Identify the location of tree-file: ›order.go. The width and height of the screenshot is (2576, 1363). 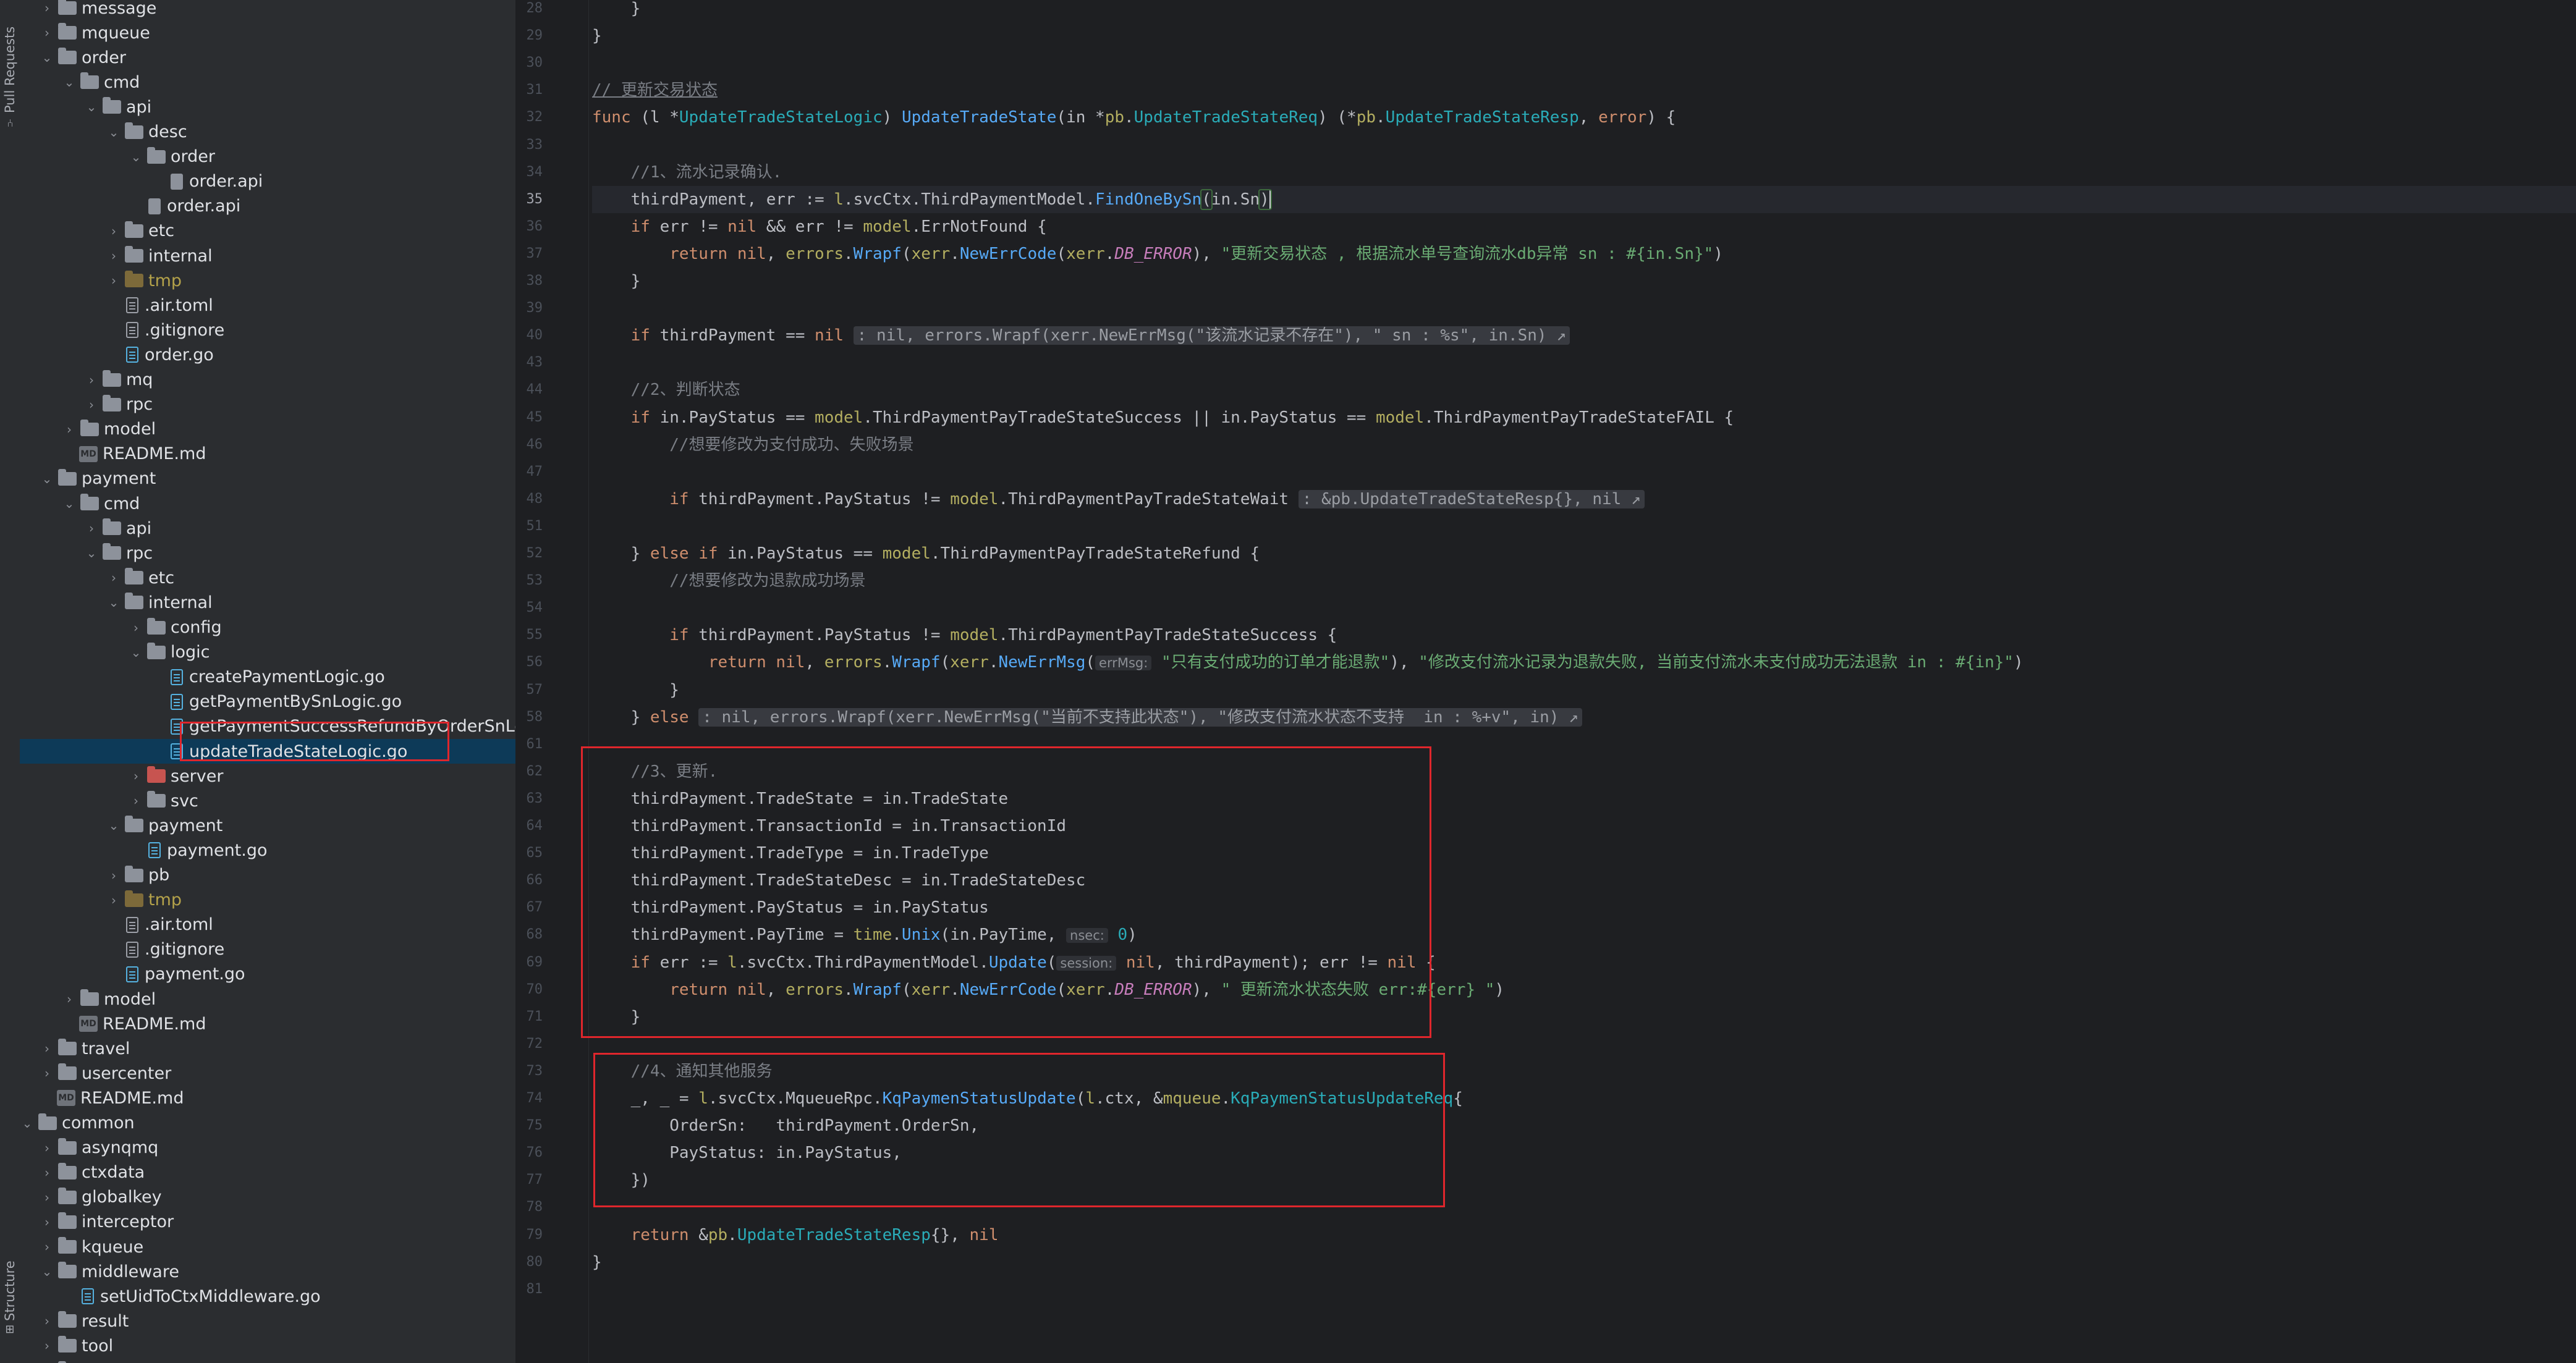
(267, 354).